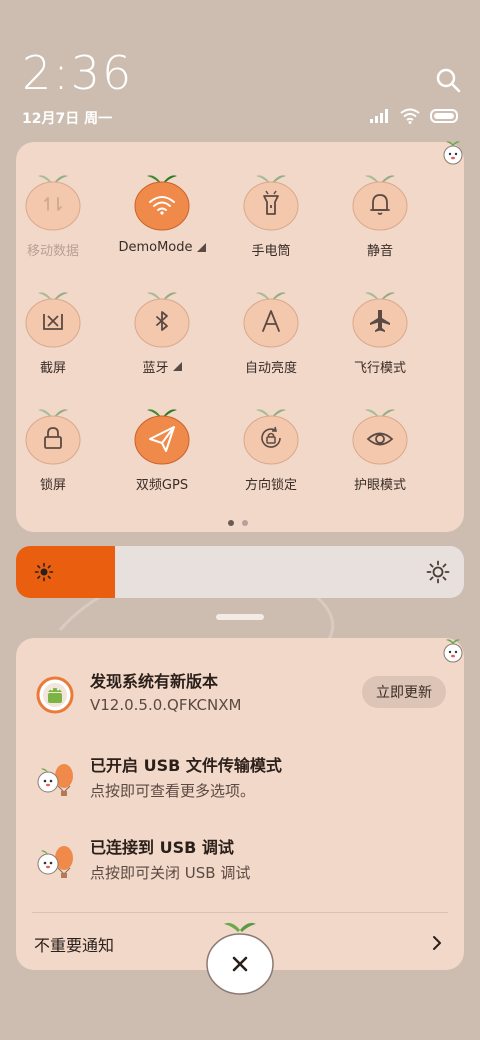 The width and height of the screenshot is (480, 1040). Describe the element at coordinates (271, 435) in the screenshot. I see `rotation-lock-icon` at that location.